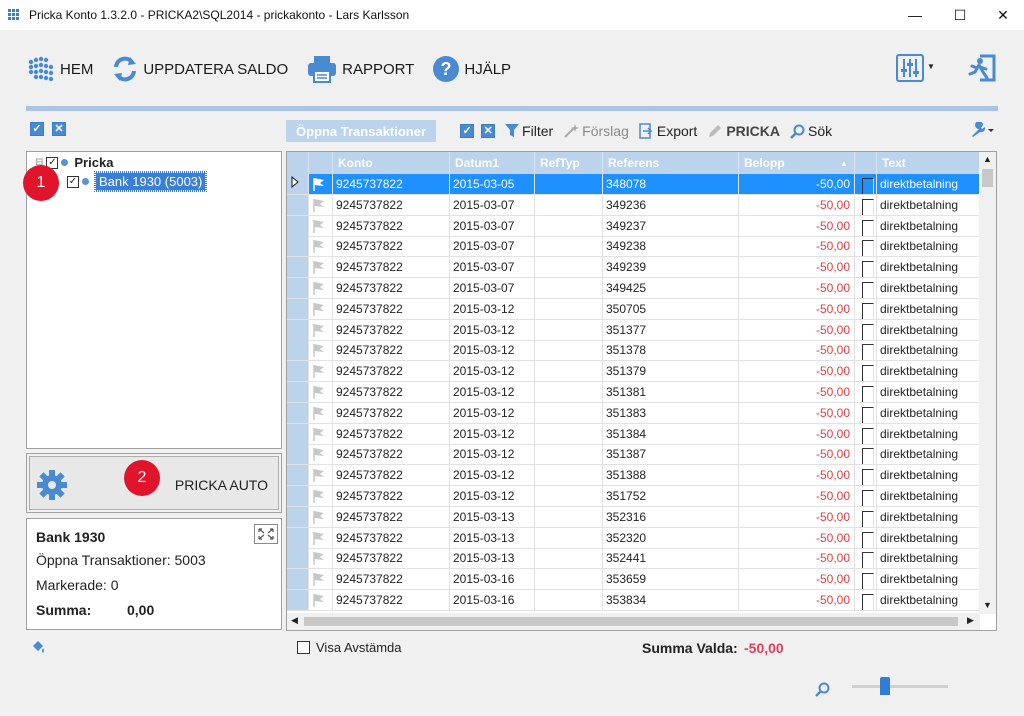 This screenshot has height=716, width=1024. I want to click on exit-icon, so click(982, 68).